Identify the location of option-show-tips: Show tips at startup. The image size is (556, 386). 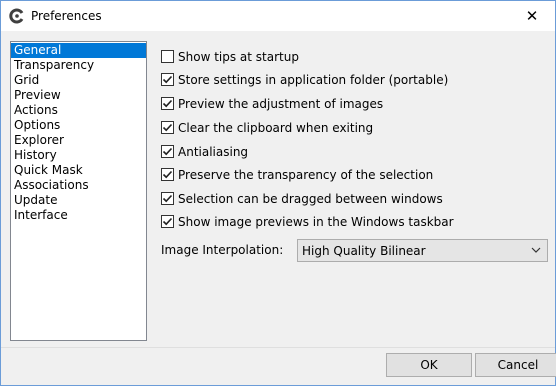
(230, 56).